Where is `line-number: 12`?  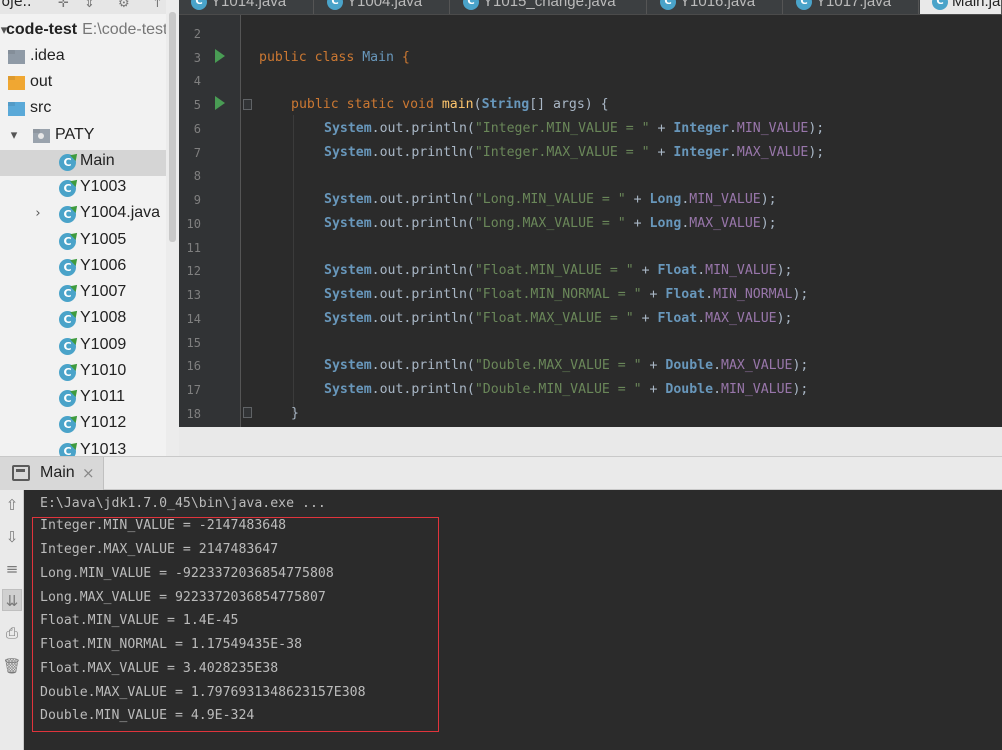 line-number: 12 is located at coordinates (193, 271).